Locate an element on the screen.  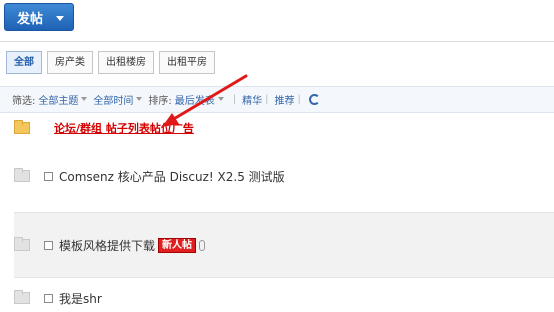
newbie-badge: 新人帖 is located at coordinates (177, 245).